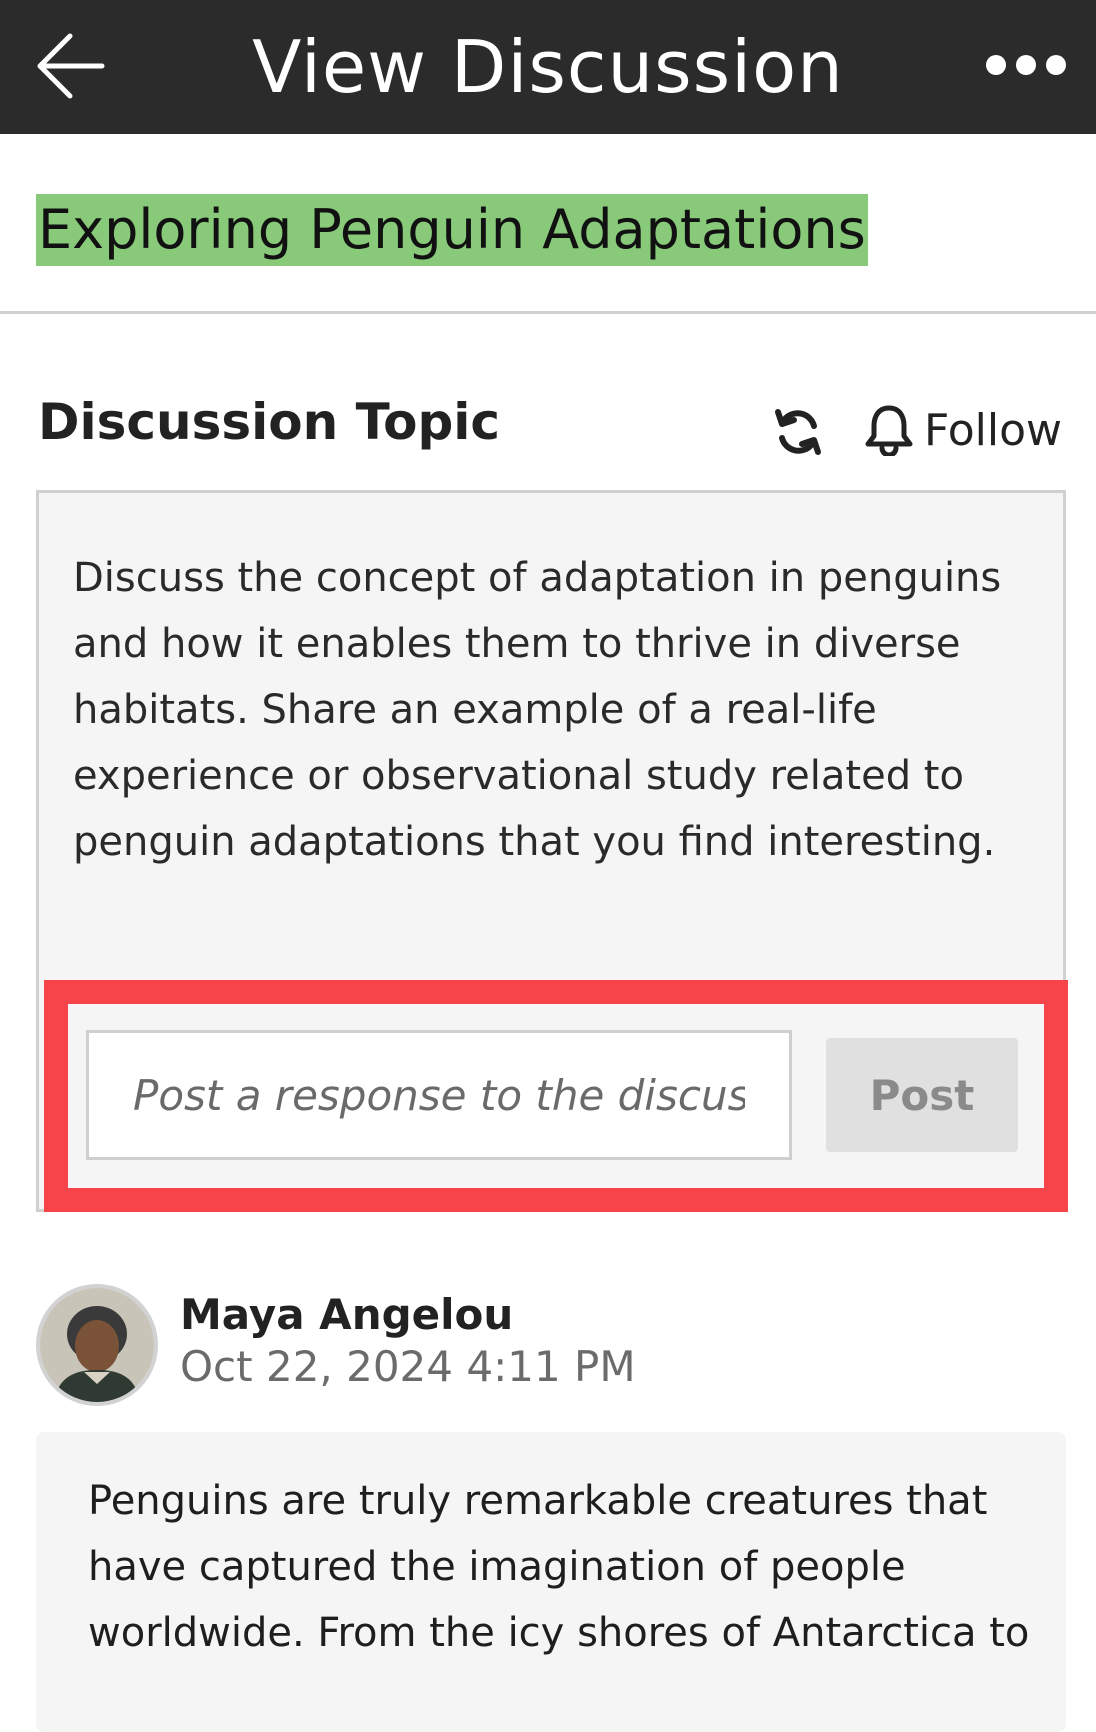  What do you see at coordinates (922, 1095) in the screenshot?
I see `post-button: Post` at bounding box center [922, 1095].